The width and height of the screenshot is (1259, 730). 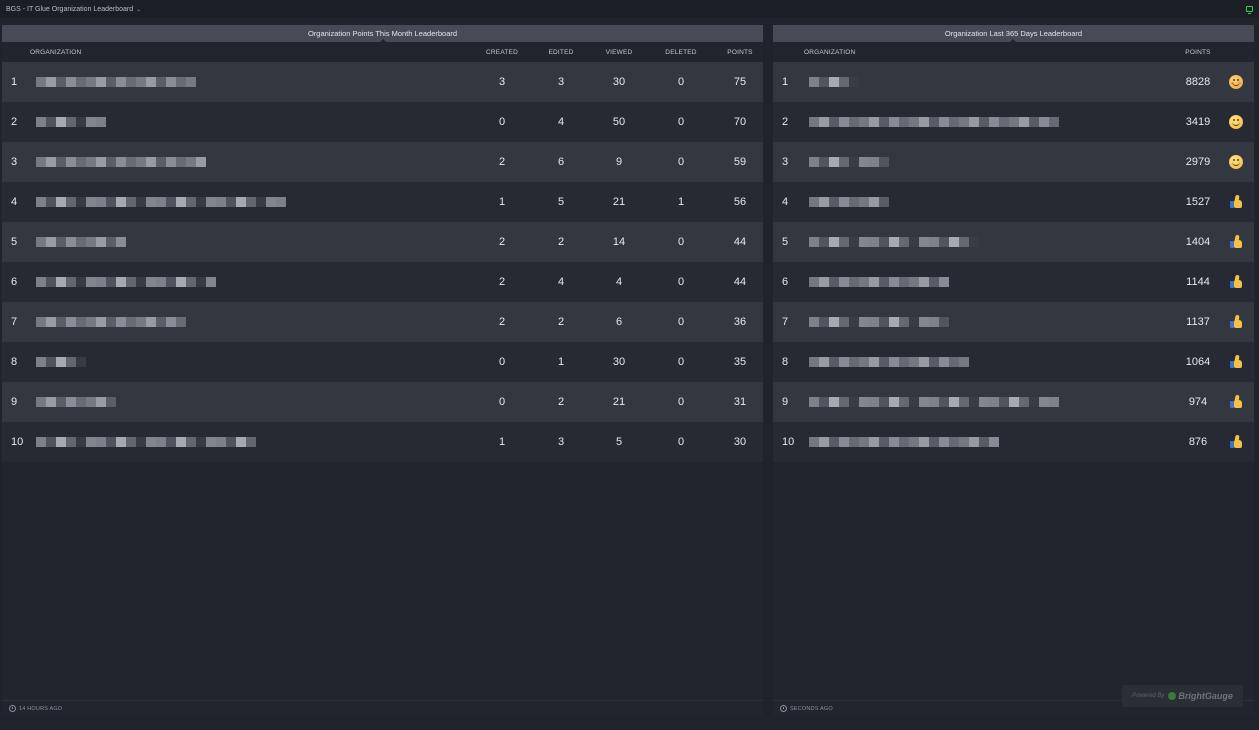 I want to click on powered-by-badge: Powered By BrightGauge, so click(x=1182, y=696).